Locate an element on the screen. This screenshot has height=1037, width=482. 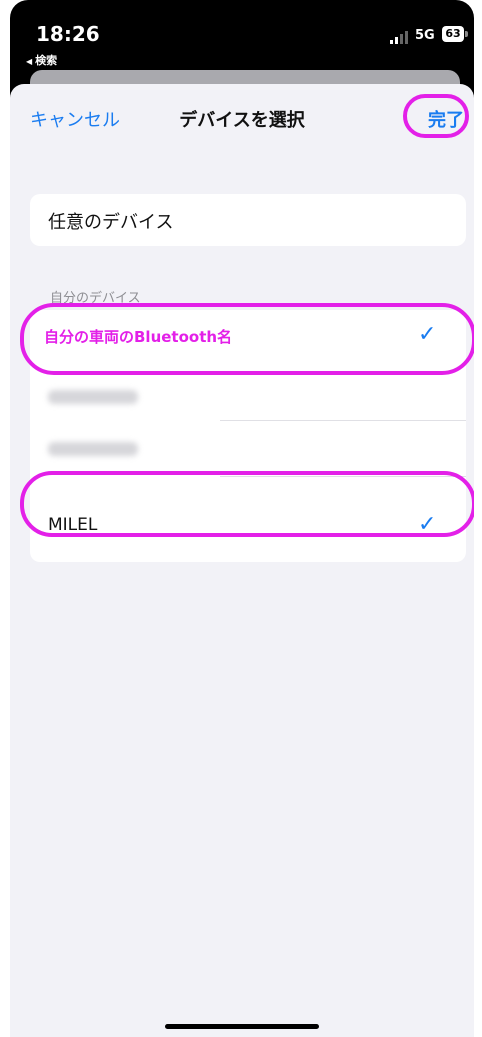
status-bar: 18:26 ◀ 検索 5G 63 is located at coordinates (242, 35).